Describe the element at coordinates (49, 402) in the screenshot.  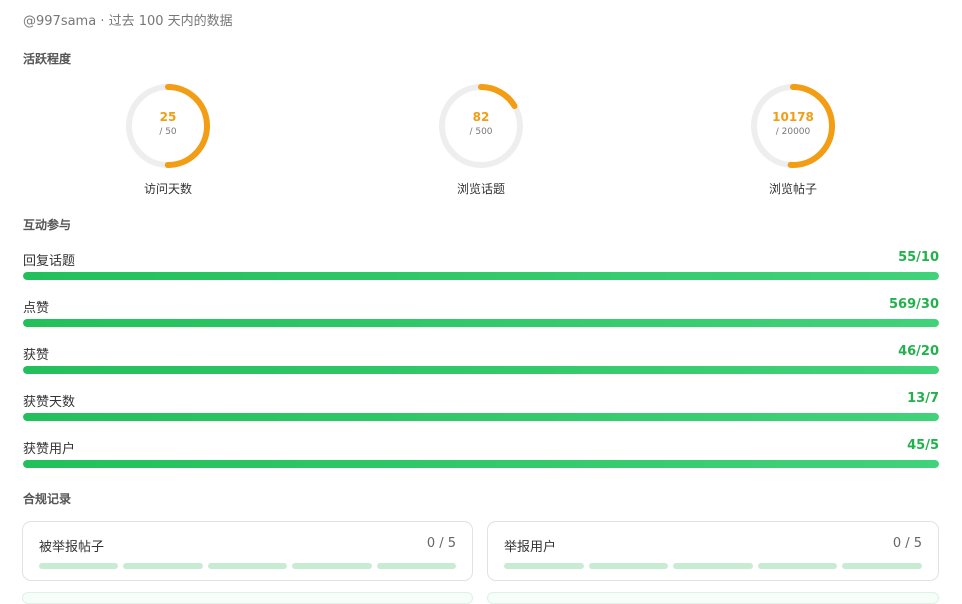
I see `bar-label: 获赞天数` at that location.